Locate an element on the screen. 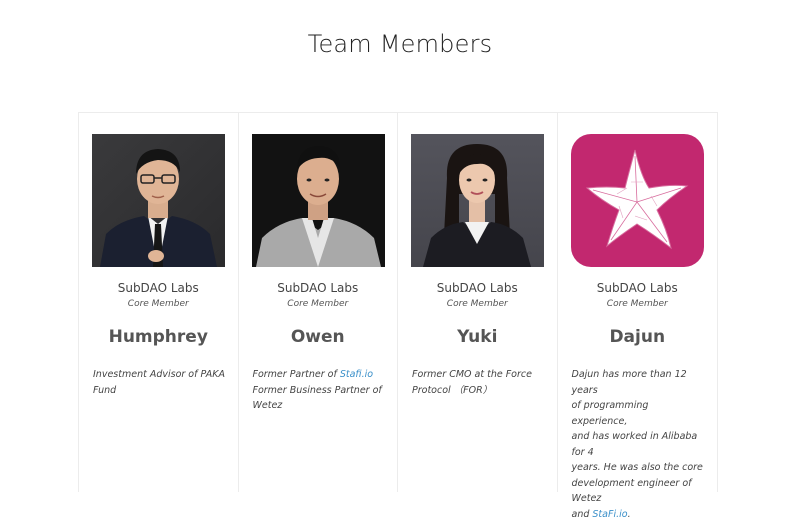 The width and height of the screenshot is (800, 522). page-title: Team Members is located at coordinates (400, 44).